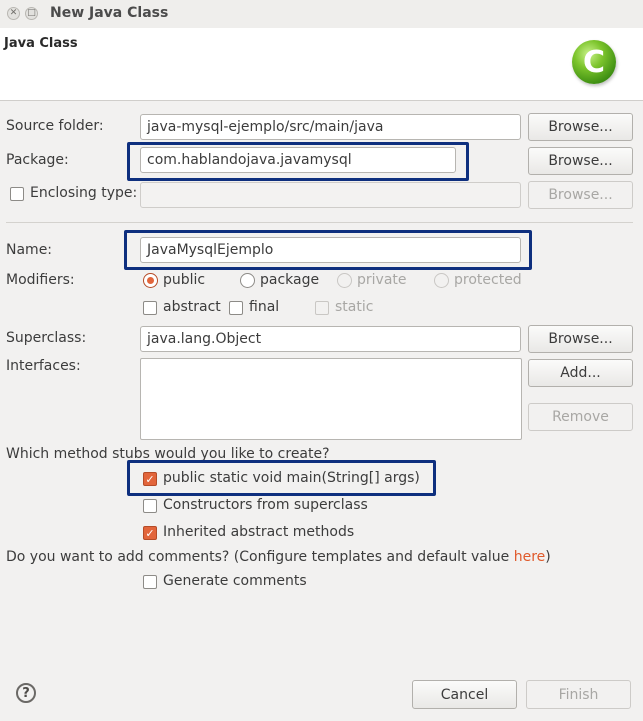 This screenshot has height=721, width=643. I want to click on close-icon: ✕, so click(13, 13).